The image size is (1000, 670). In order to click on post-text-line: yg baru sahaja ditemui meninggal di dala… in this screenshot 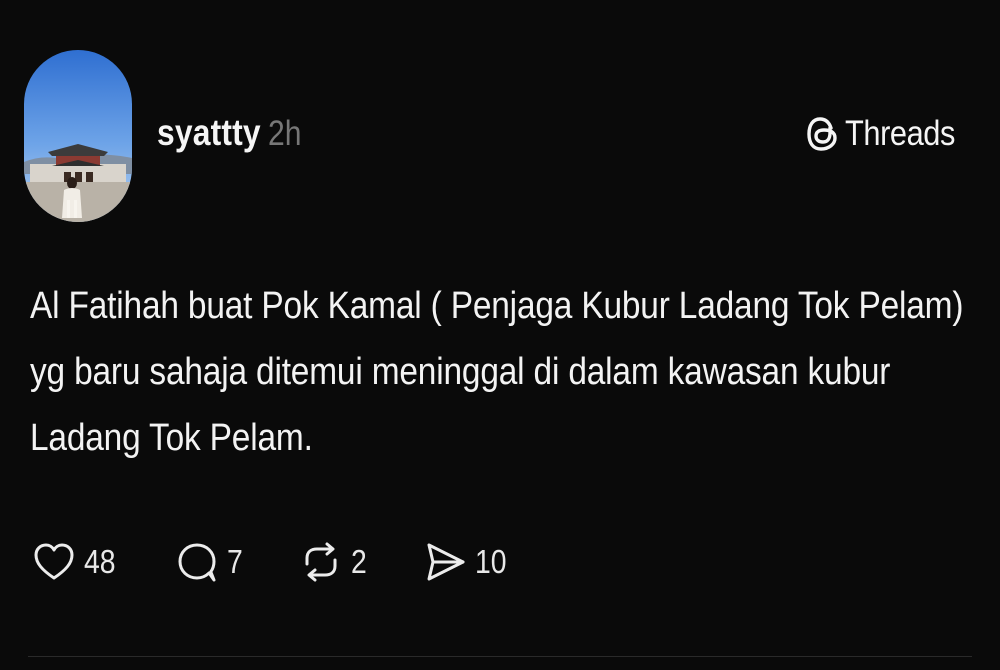, I will do `click(460, 372)`.